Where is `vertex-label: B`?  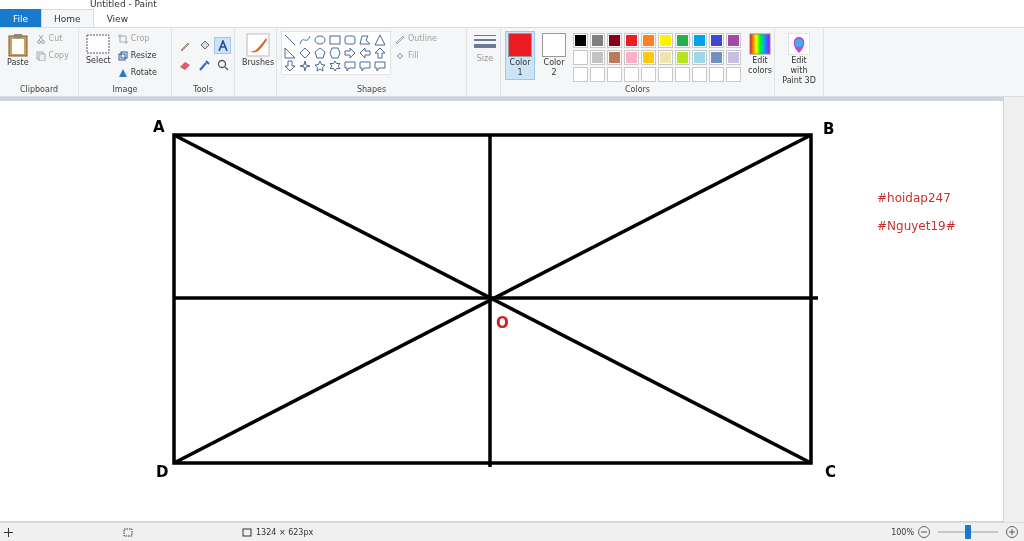 vertex-label: B is located at coordinates (829, 129).